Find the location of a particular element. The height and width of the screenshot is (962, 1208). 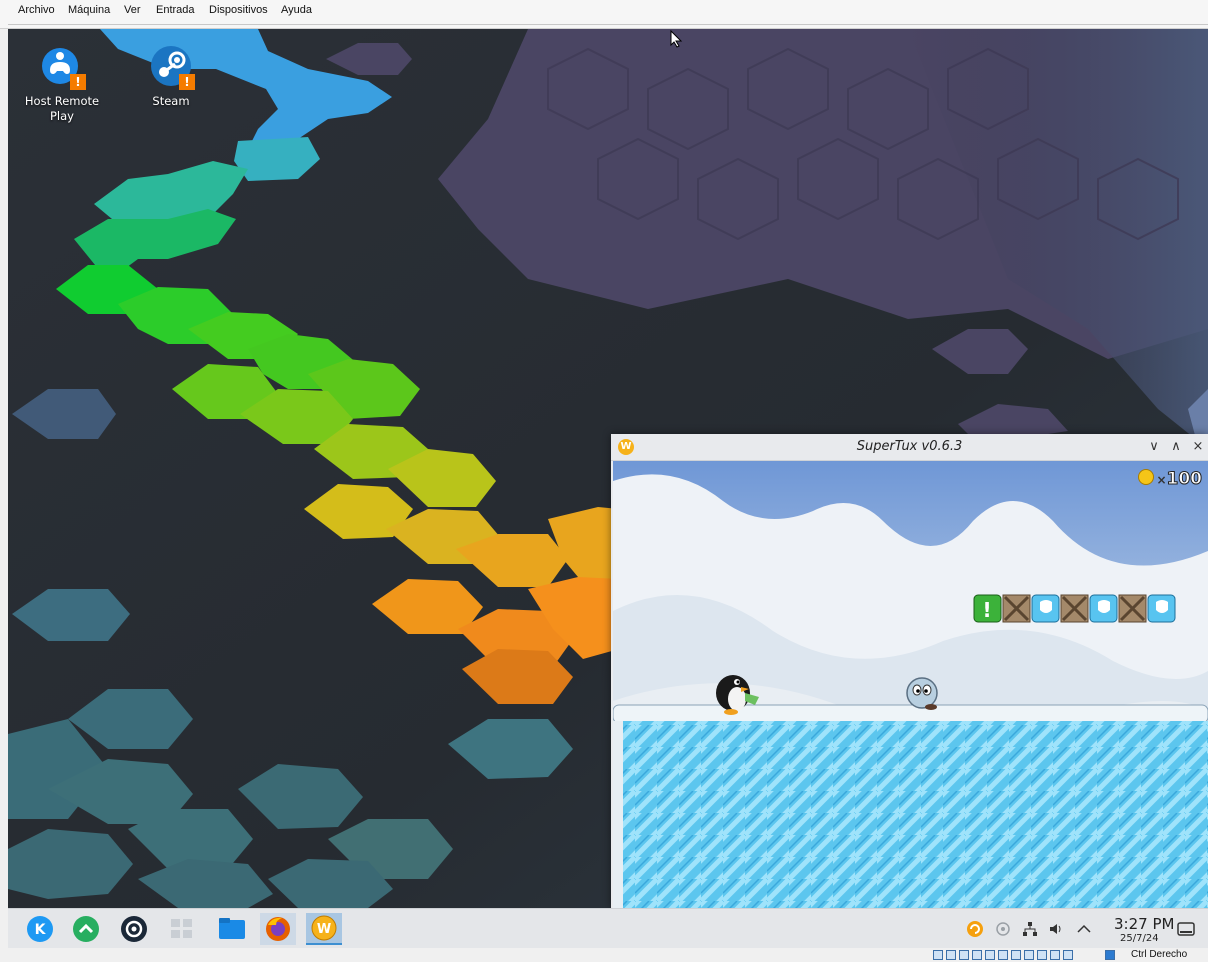

taskbar-steam is located at coordinates (134, 929).